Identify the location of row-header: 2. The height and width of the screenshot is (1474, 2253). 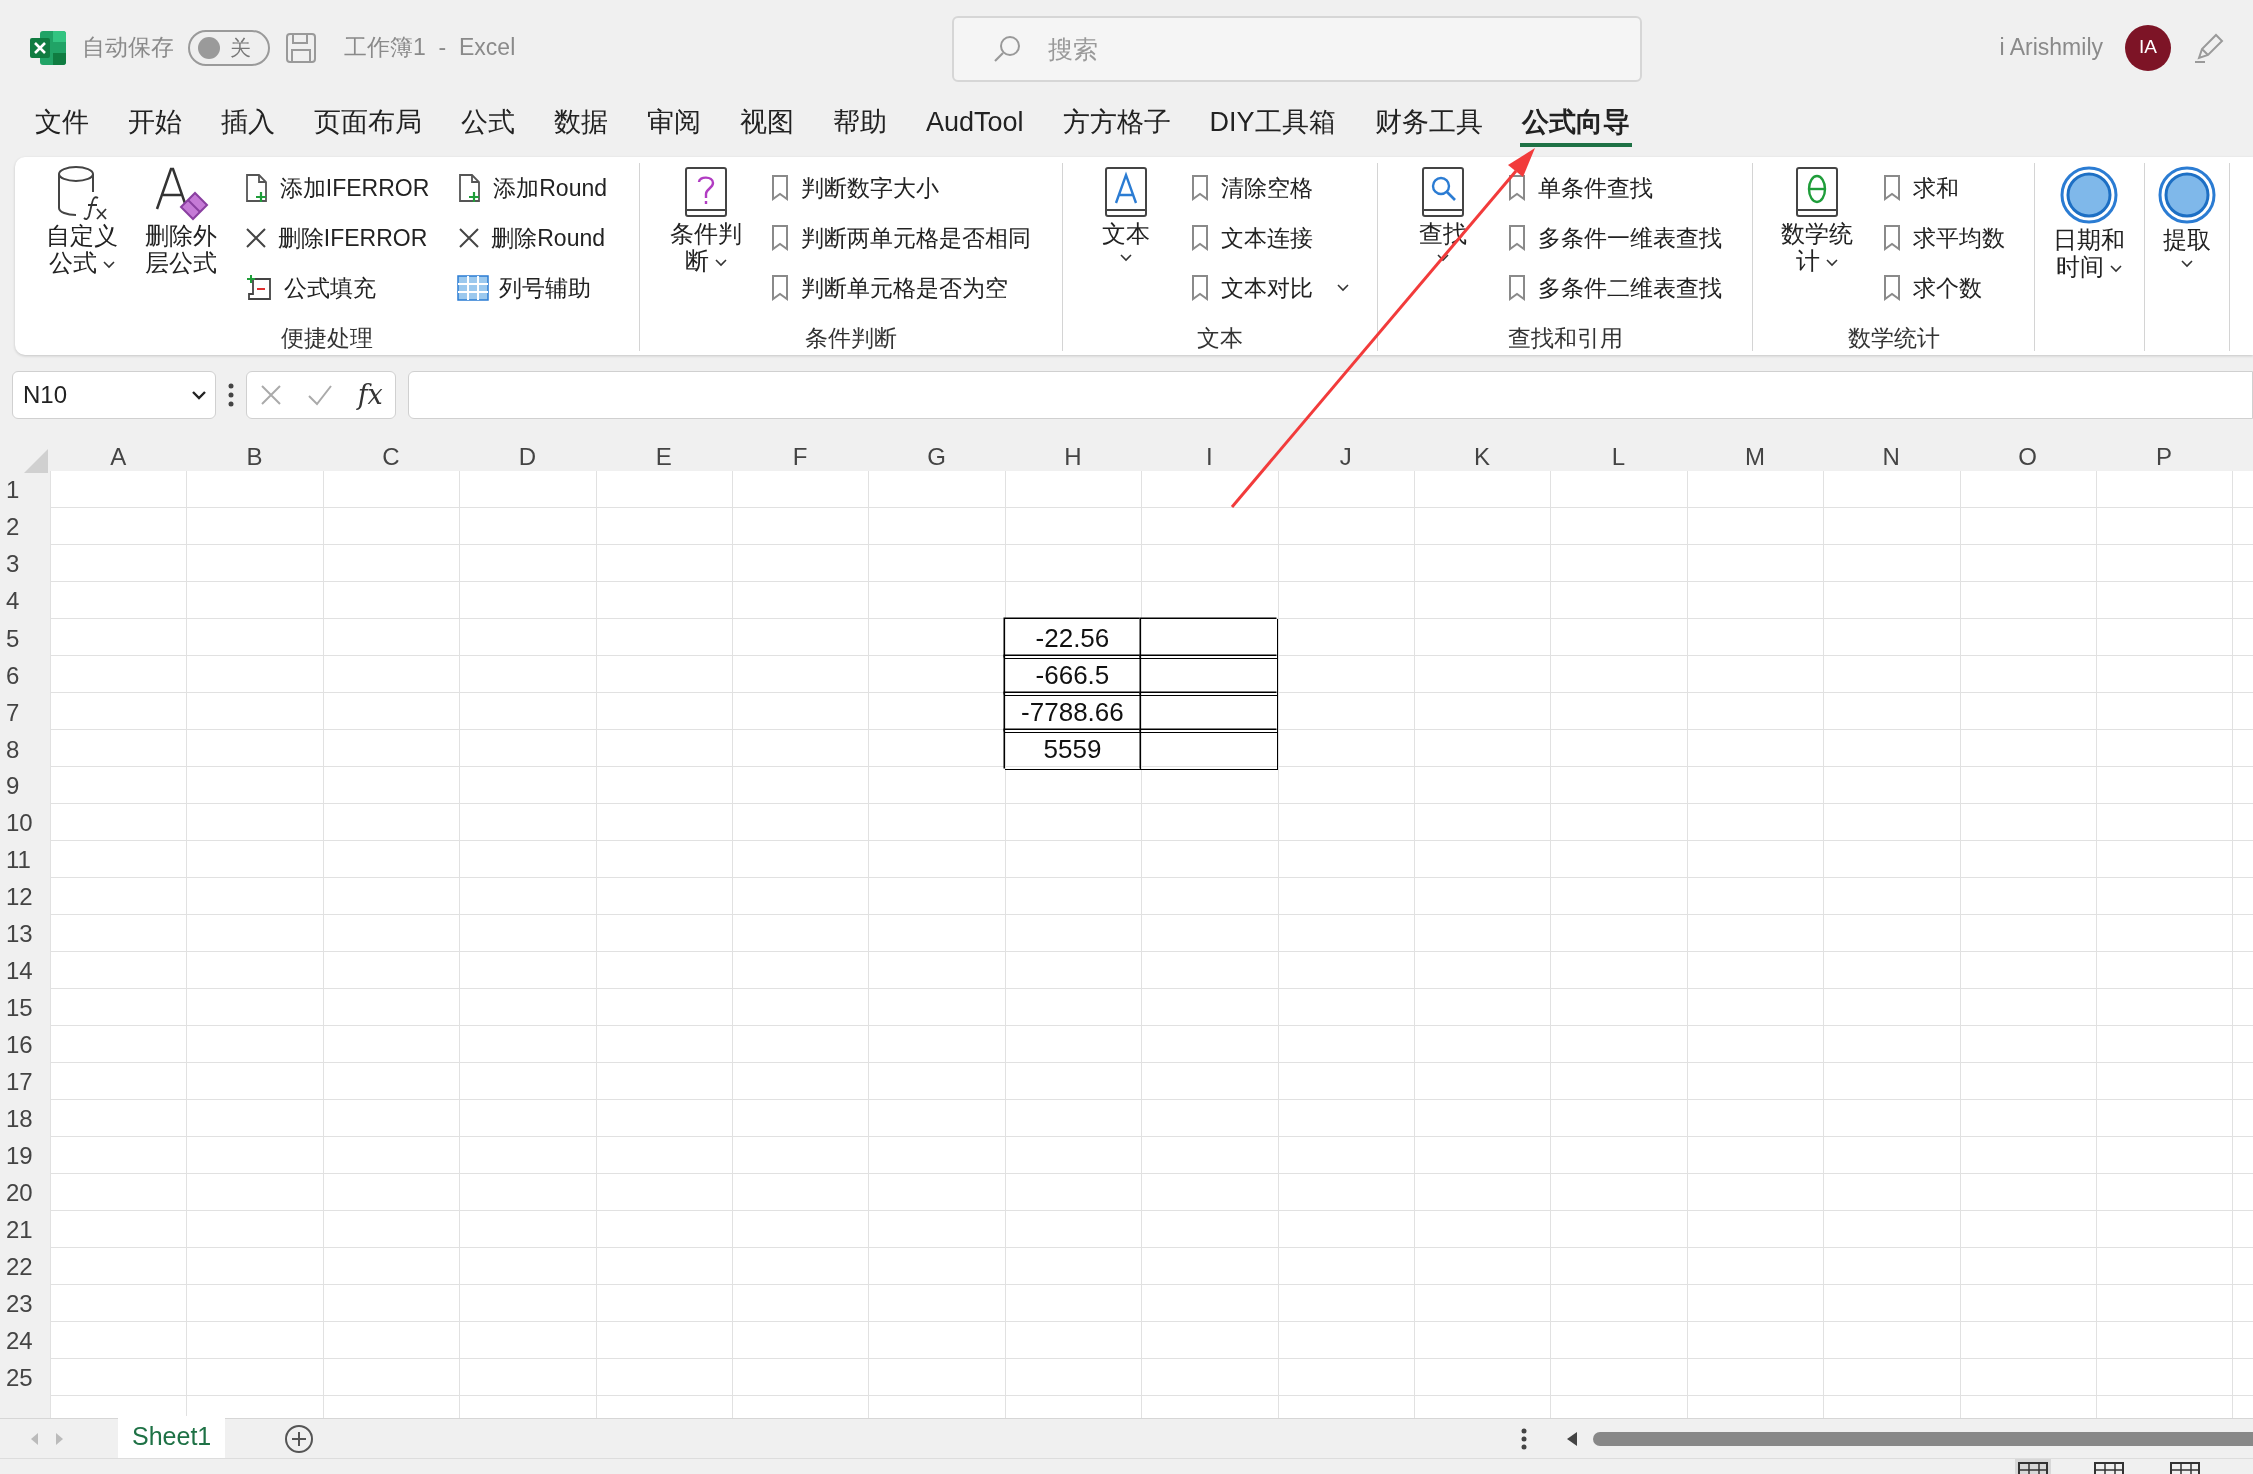
(25, 526).